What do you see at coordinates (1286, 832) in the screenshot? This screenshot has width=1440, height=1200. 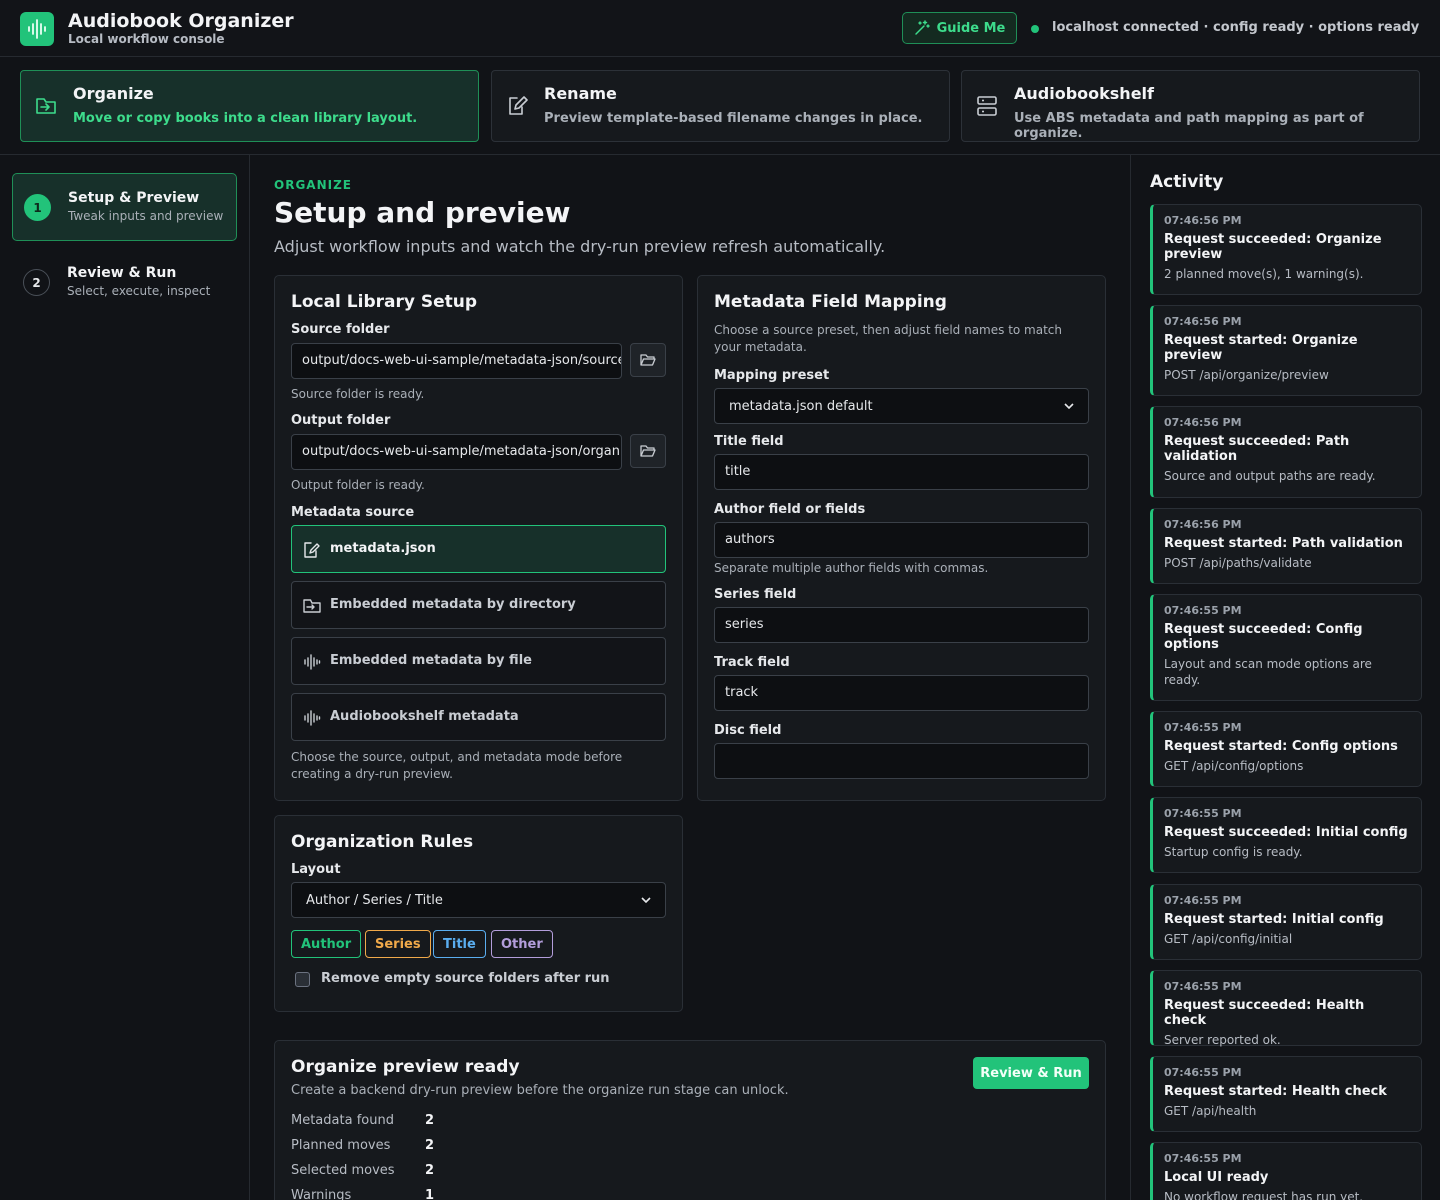 I see `activity-heading: Request succeeded: Initial config` at bounding box center [1286, 832].